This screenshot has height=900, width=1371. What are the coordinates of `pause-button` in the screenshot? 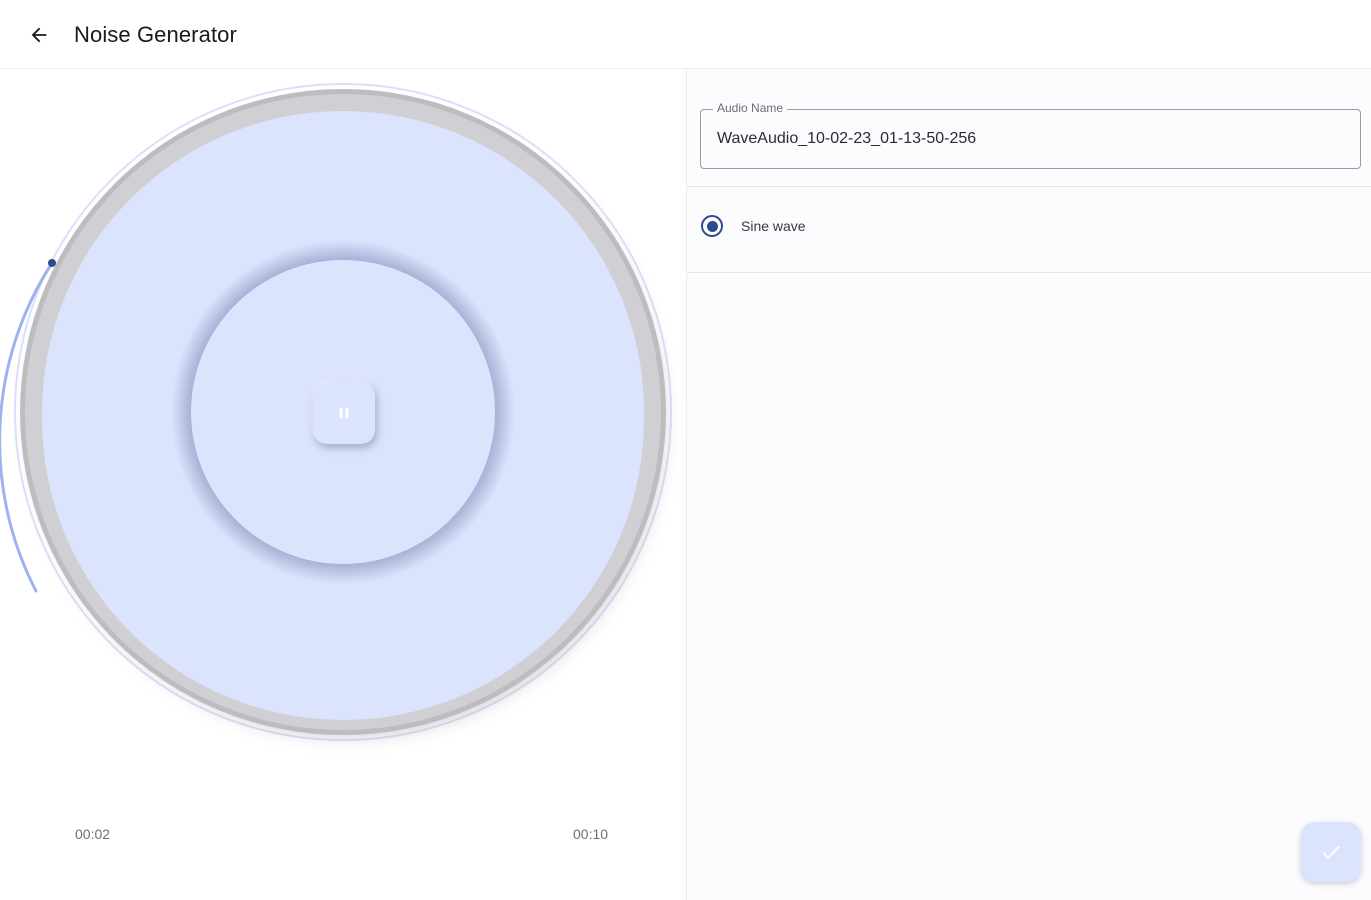 It's located at (344, 413).